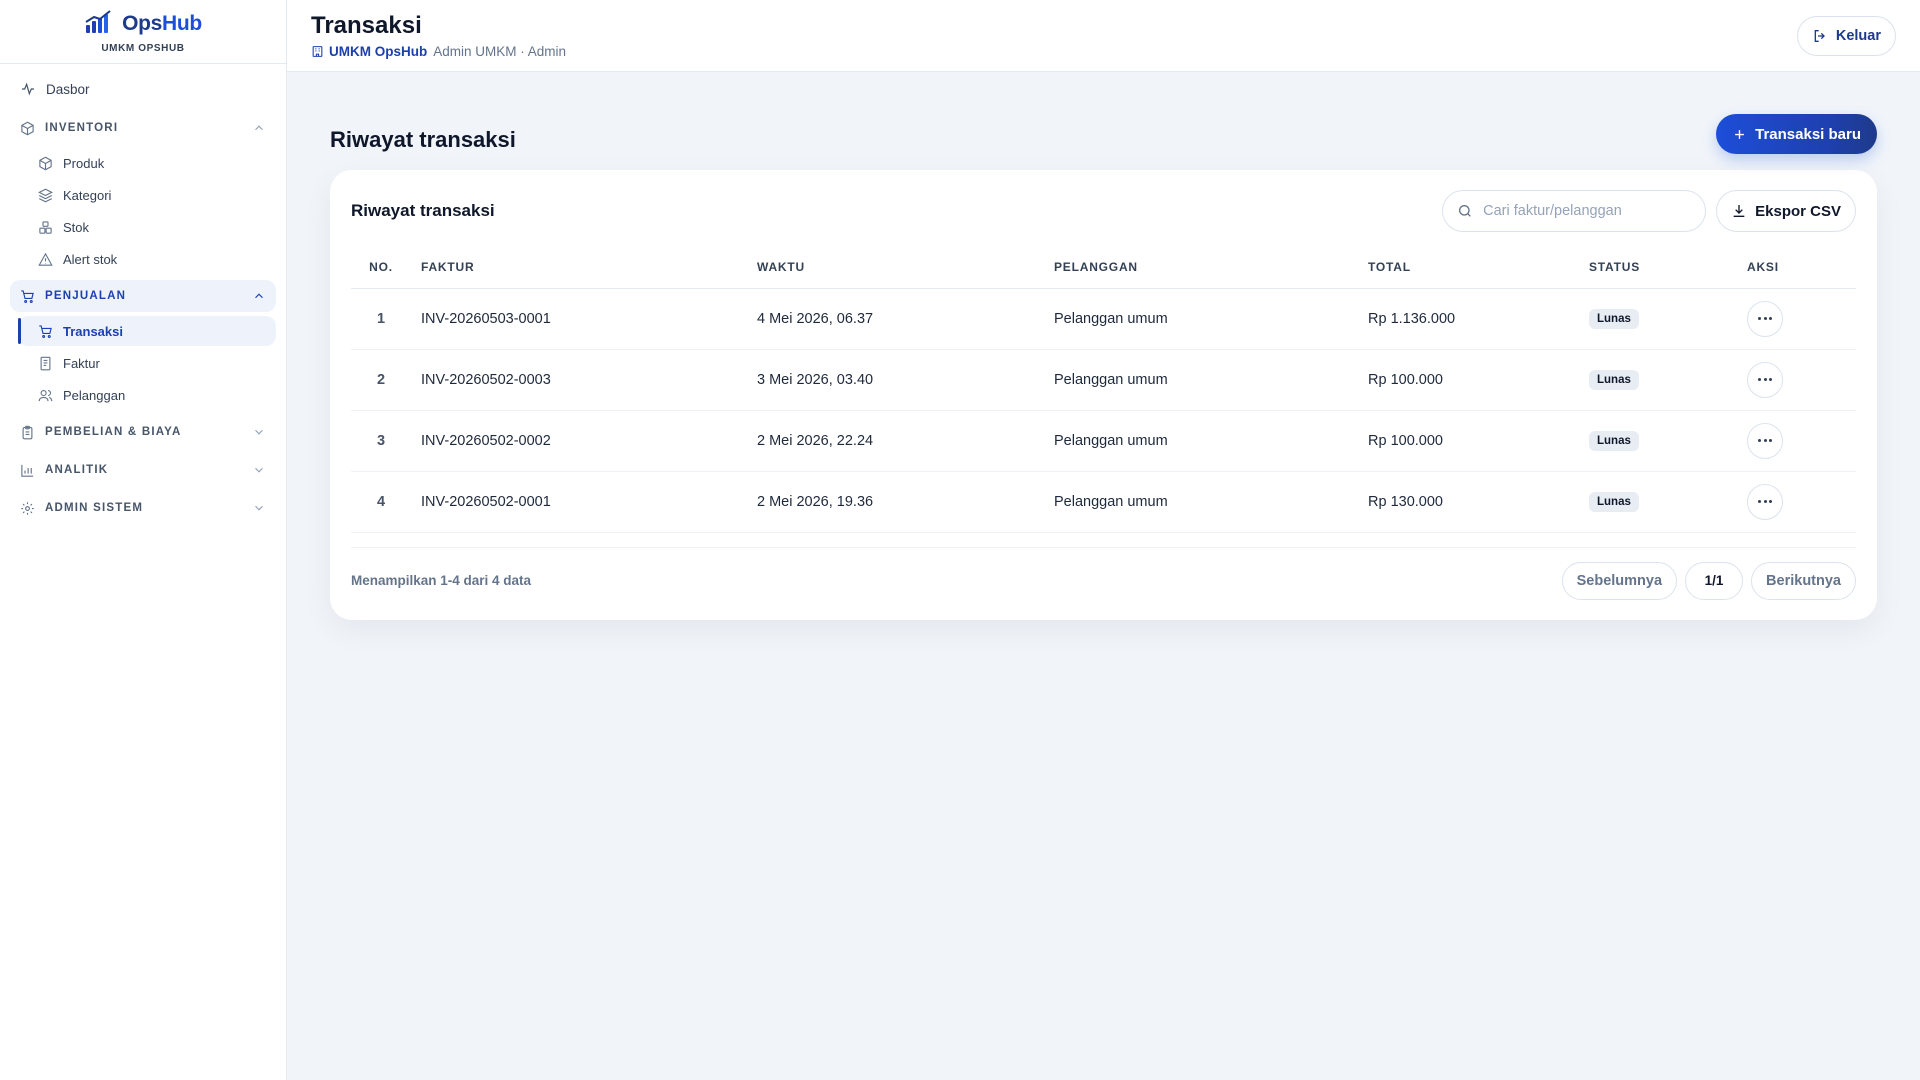 The width and height of the screenshot is (1920, 1080). Describe the element at coordinates (147, 259) in the screenshot. I see `sidebar-item-alert-stok: Alert stok` at that location.